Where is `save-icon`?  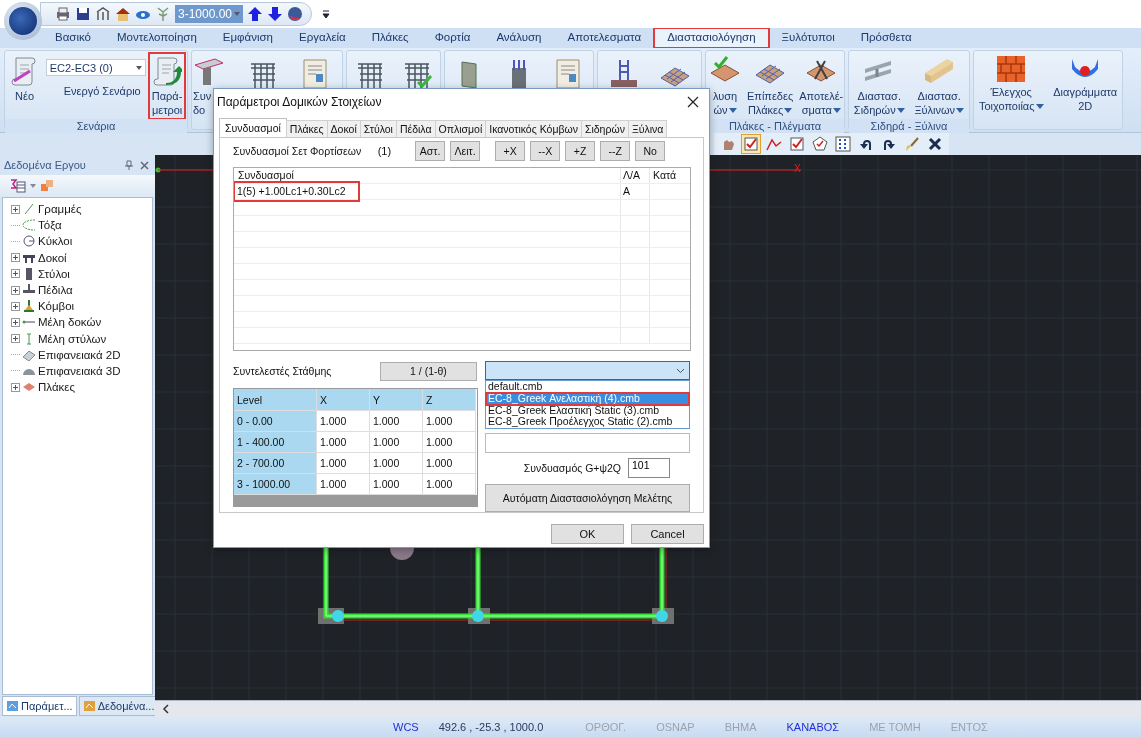 save-icon is located at coordinates (83, 14).